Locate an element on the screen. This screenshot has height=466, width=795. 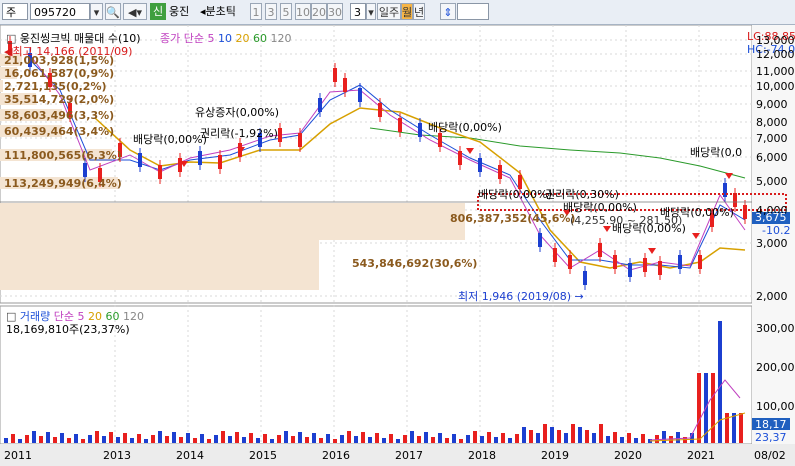
current-price-value: 3,675 is located at coordinates (771, 217).